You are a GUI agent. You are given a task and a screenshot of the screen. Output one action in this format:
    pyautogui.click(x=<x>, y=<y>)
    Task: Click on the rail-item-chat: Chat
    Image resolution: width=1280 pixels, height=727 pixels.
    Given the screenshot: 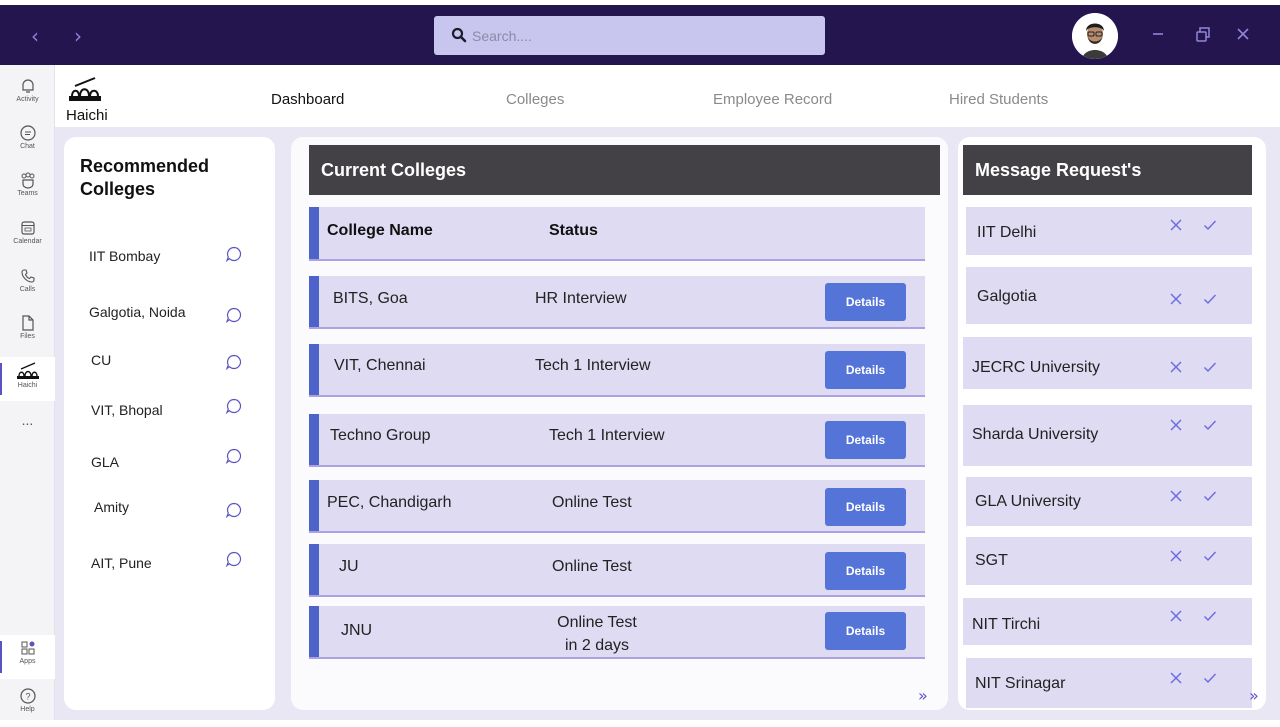 What is the action you would take?
    pyautogui.click(x=27, y=142)
    